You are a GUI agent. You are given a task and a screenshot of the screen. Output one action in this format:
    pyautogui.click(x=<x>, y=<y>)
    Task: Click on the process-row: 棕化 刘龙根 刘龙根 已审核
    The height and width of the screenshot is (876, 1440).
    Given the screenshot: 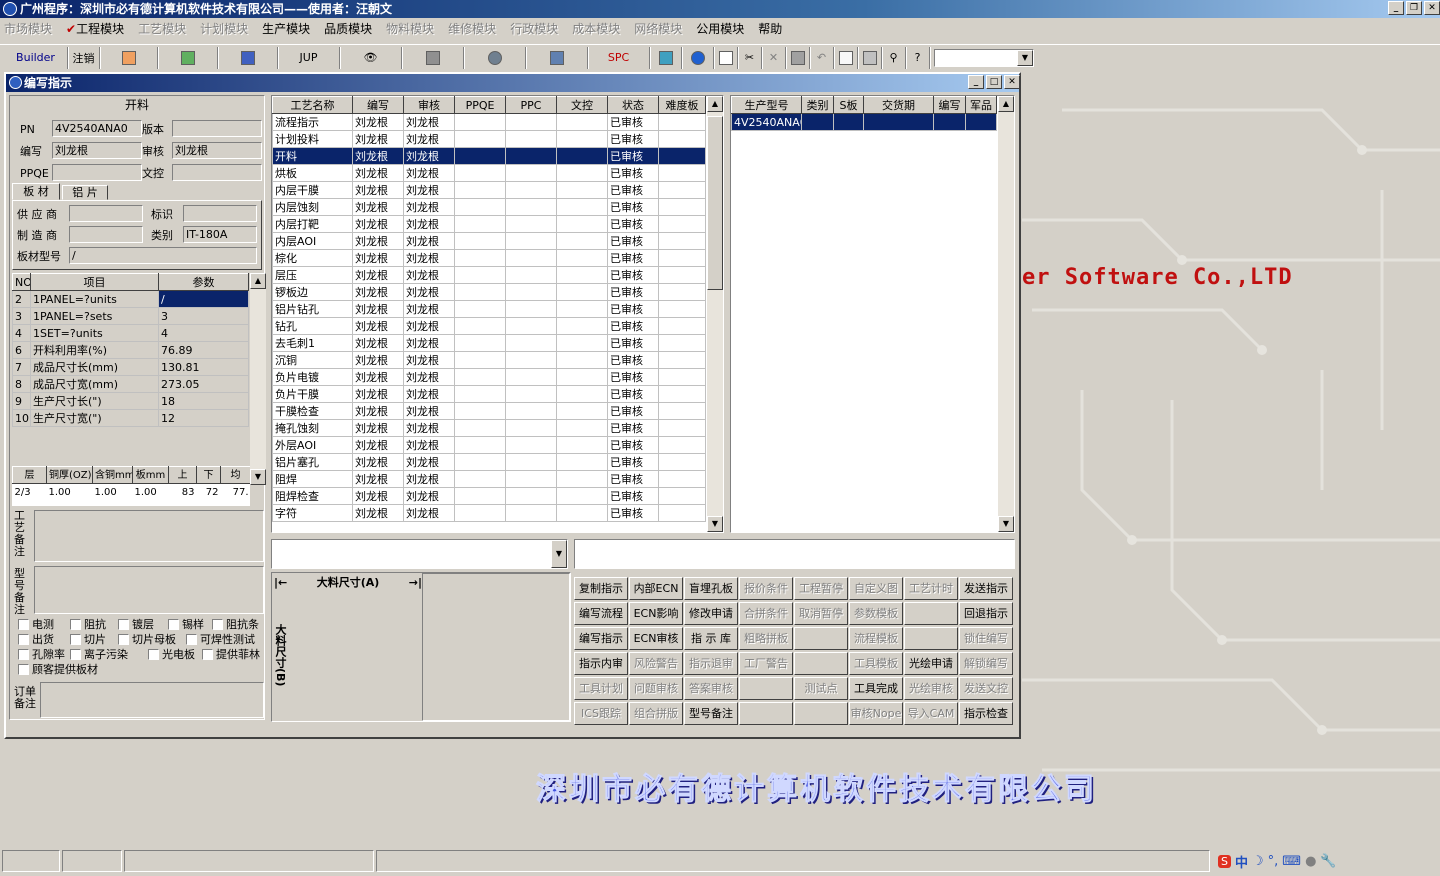 What is the action you would take?
    pyautogui.click(x=489, y=258)
    